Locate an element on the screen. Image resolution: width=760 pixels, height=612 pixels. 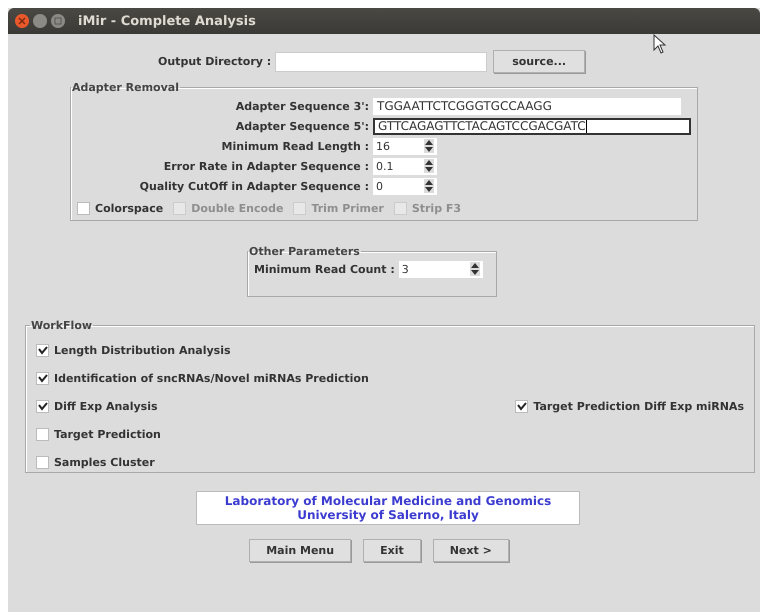
field-label: Quality CutOff in Adapter Sequence : is located at coordinates (254, 186).